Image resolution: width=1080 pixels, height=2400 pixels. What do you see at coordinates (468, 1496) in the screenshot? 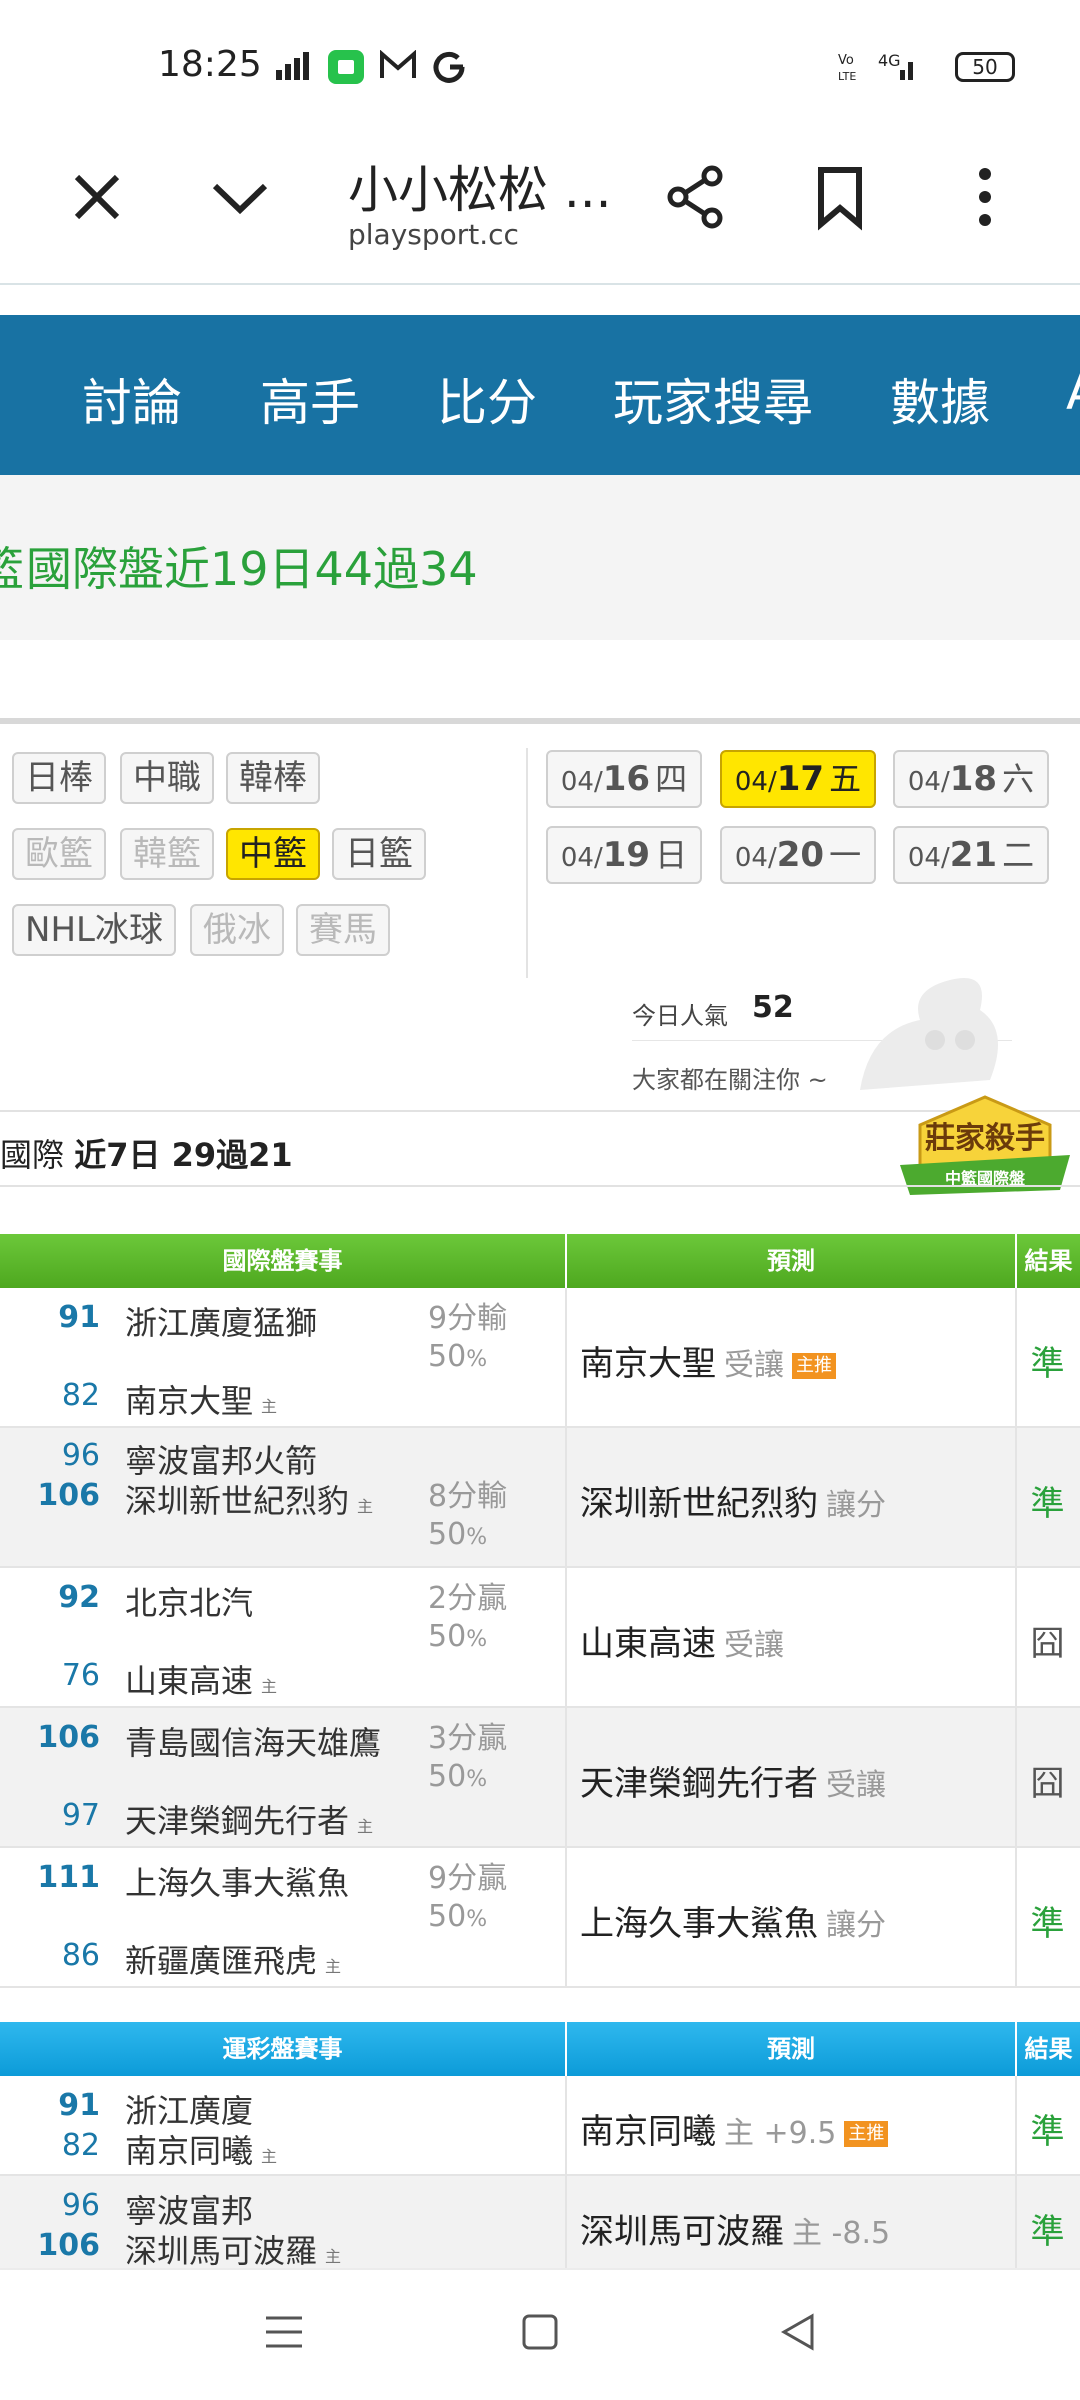
I see `spread-result: 8分輸` at bounding box center [468, 1496].